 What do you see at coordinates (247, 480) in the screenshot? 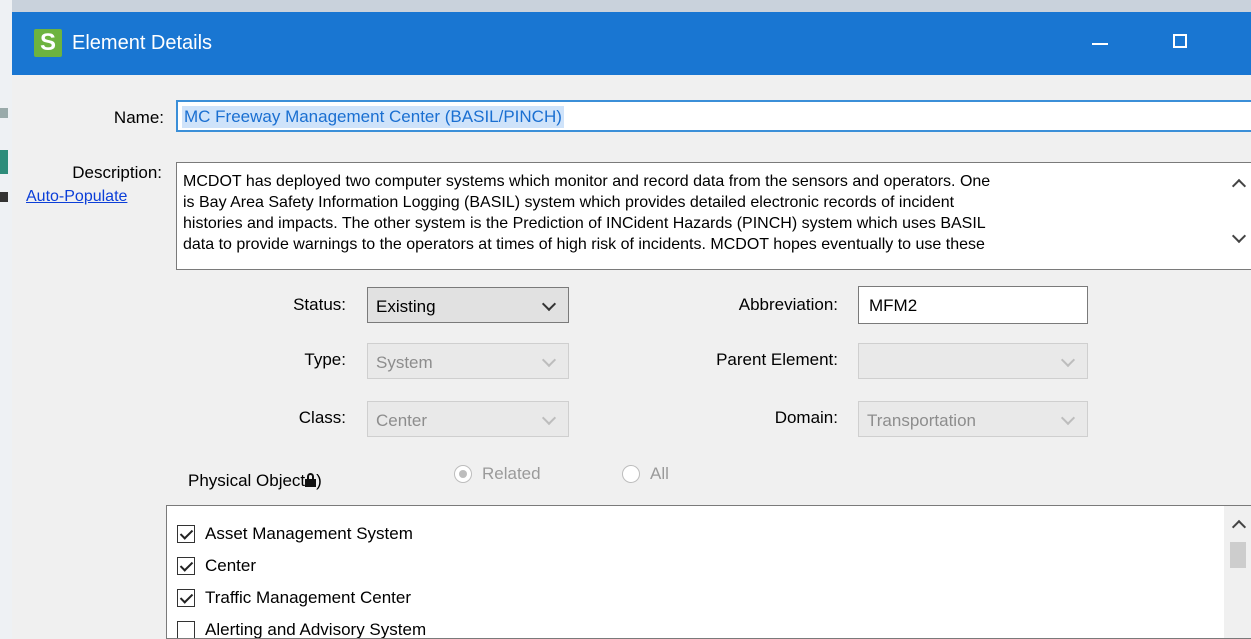
I see `physical-objects-label-text: Physical Object` at bounding box center [247, 480].